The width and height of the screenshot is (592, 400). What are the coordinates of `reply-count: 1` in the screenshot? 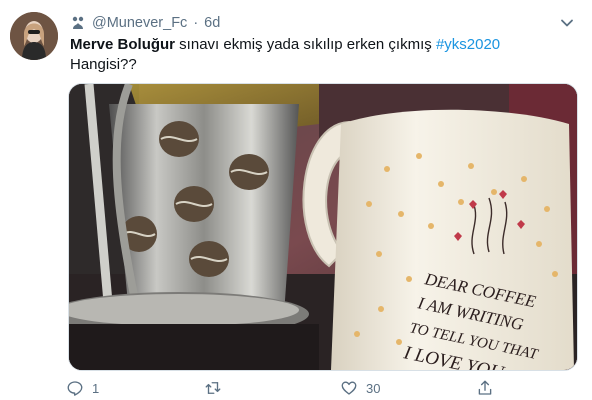 It's located at (96, 388).